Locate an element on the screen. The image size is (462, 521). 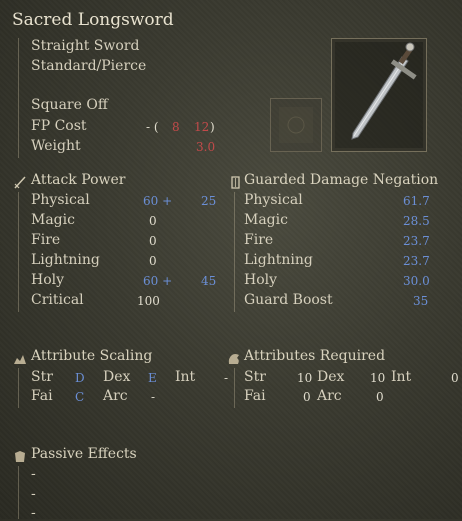
required-fai-value: 0 is located at coordinates (307, 397).